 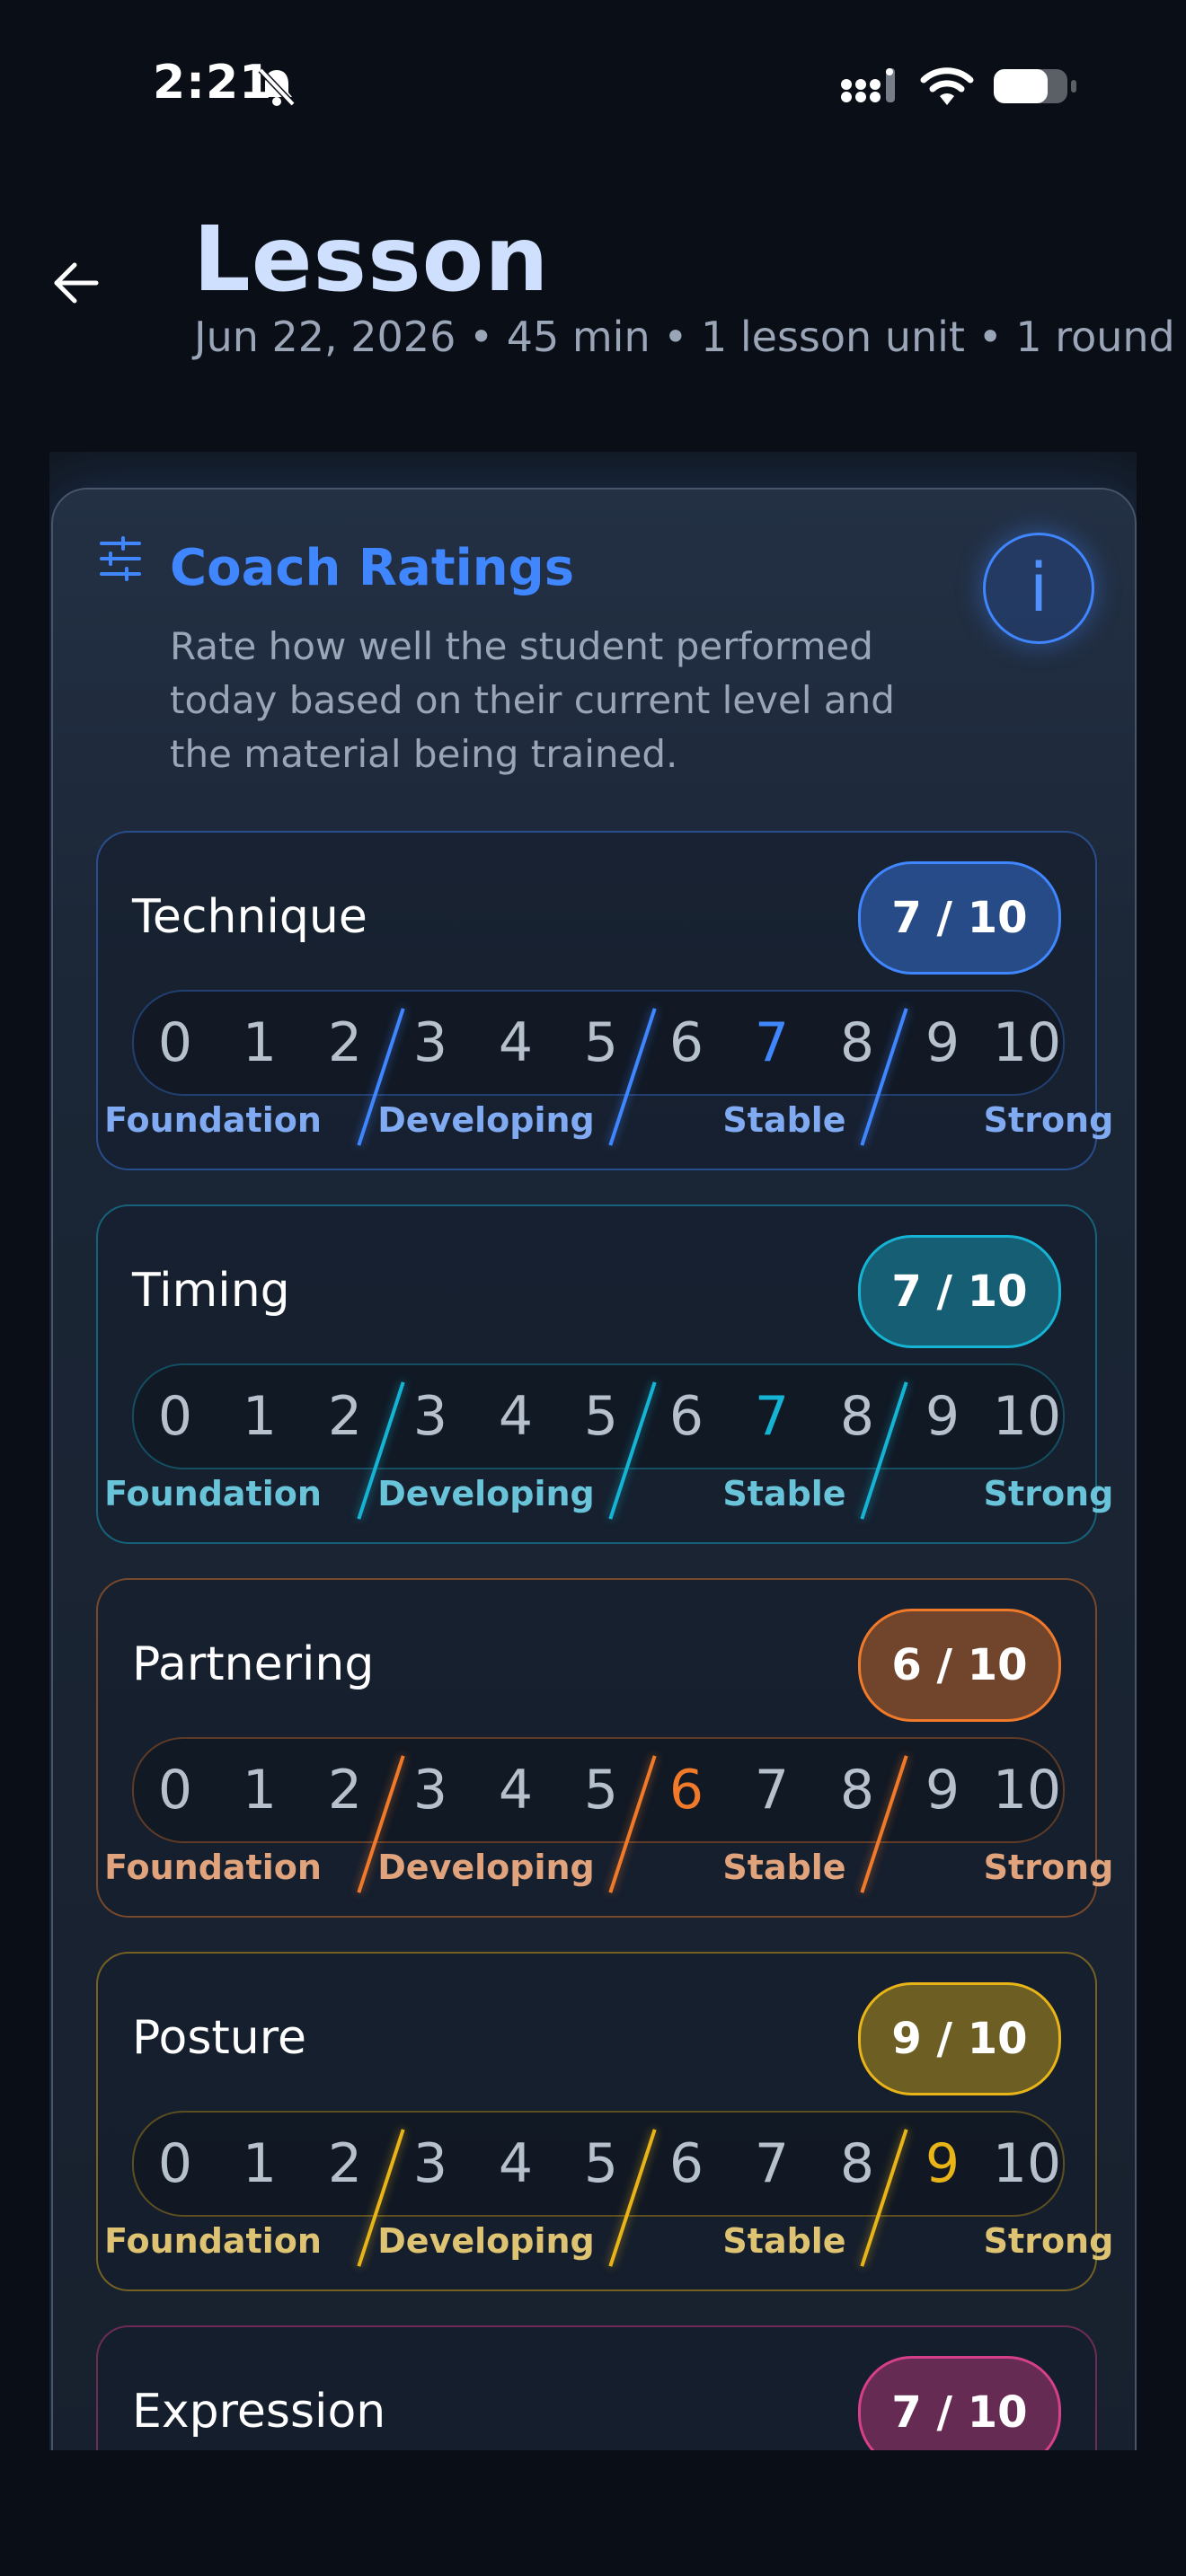 I want to click on wifi-icon, so click(x=947, y=86).